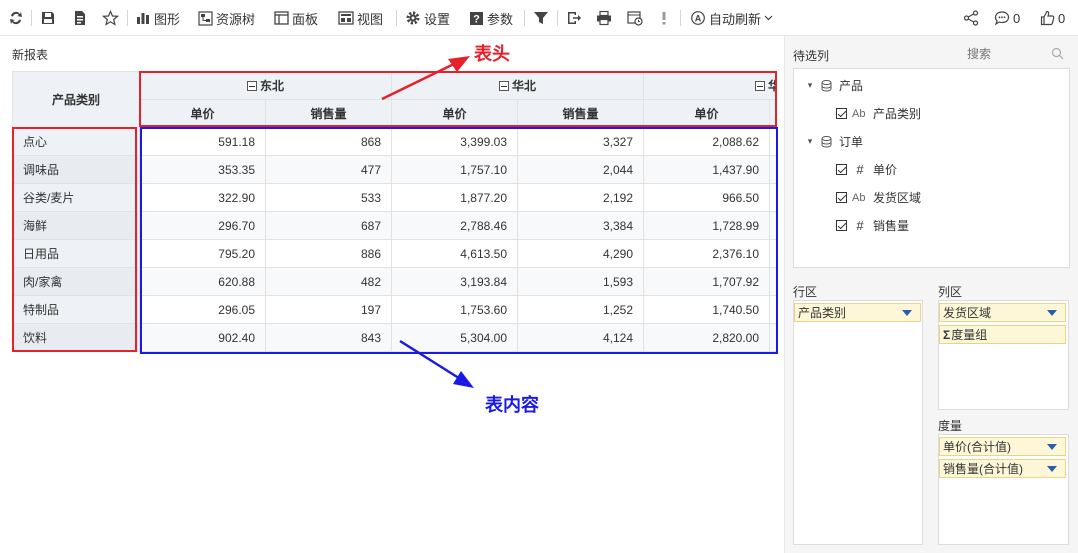  Describe the element at coordinates (455, 169) in the screenshot. I see `table-cell: 1,757.10` at that location.